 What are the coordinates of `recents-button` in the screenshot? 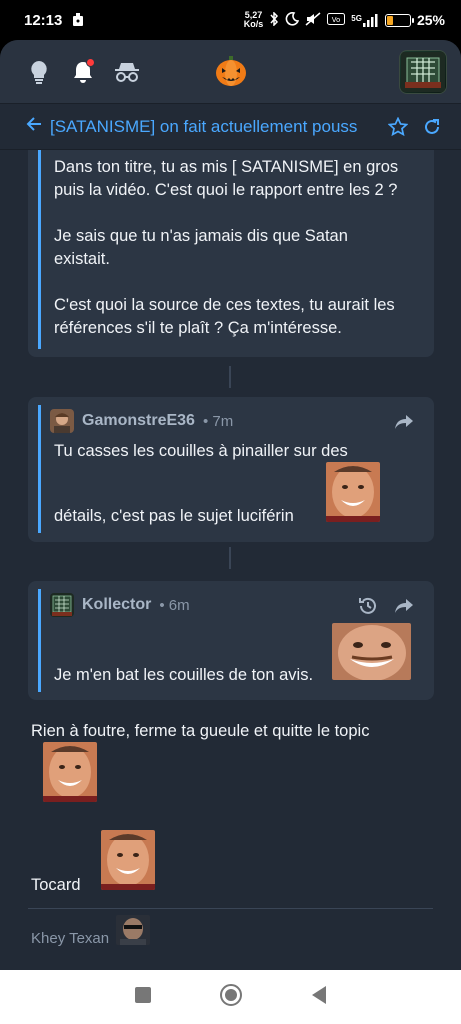 It's located at (143, 997).